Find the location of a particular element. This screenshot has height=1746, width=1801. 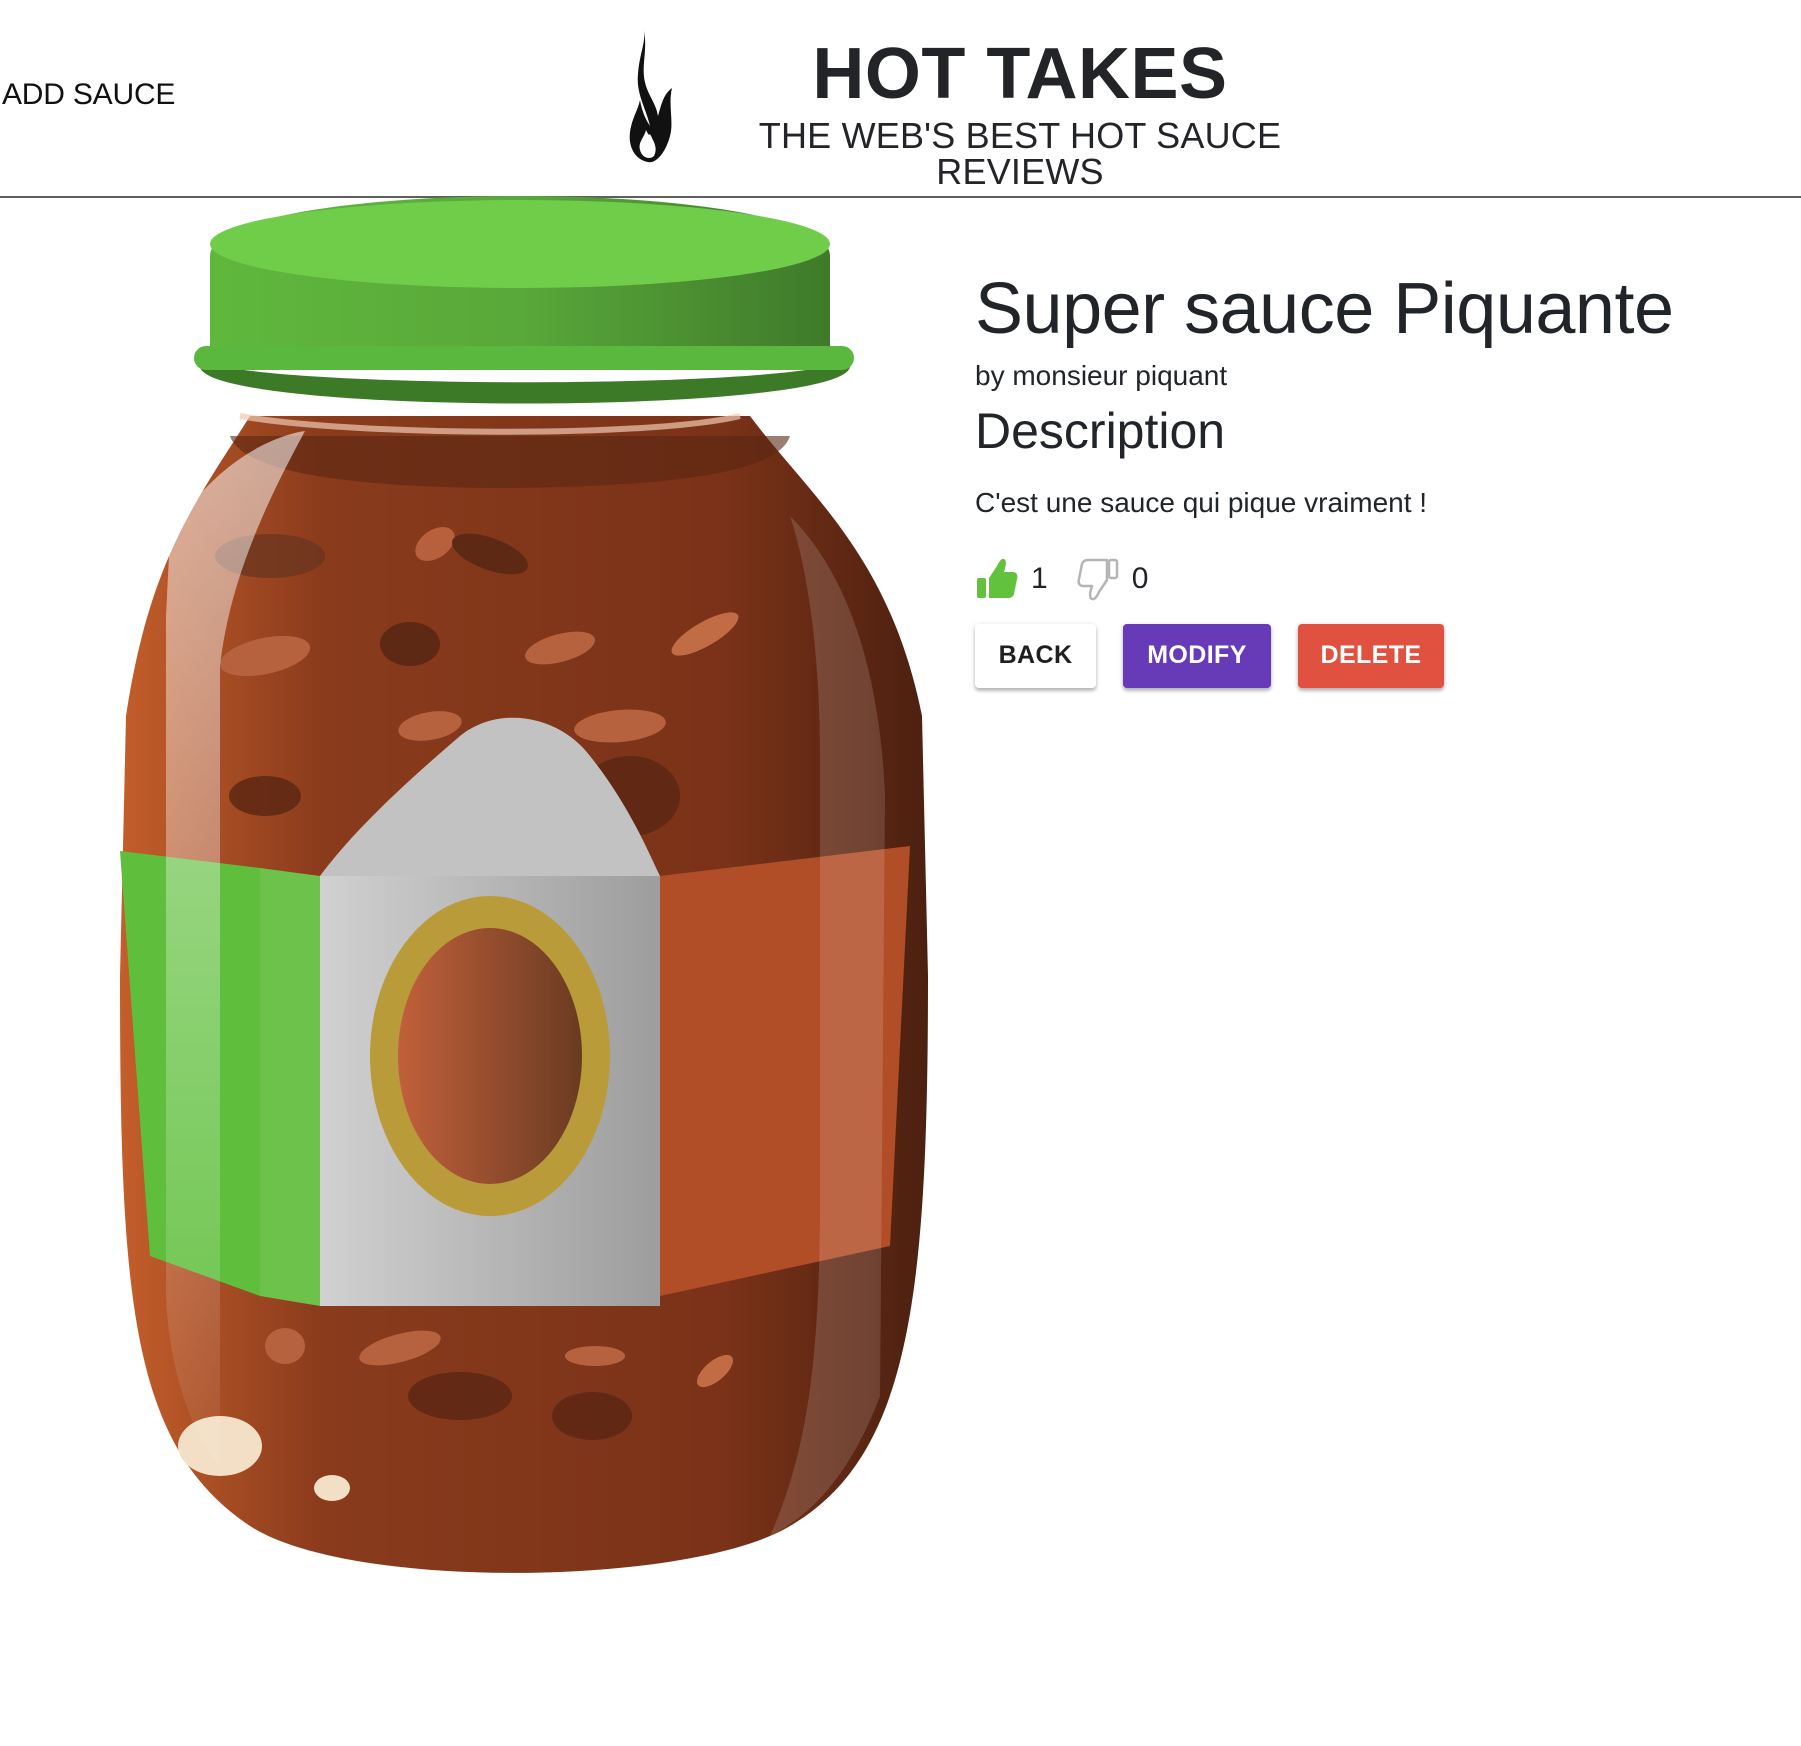

action-buttons: BACK MODIFY DELETE is located at coordinates (1375, 655).